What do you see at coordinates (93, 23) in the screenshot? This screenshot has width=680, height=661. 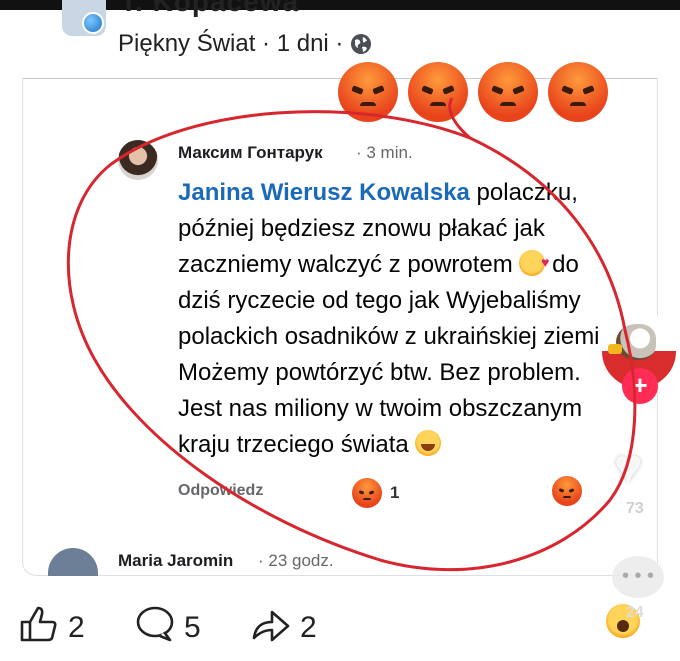 I see `globe-badge-icon` at bounding box center [93, 23].